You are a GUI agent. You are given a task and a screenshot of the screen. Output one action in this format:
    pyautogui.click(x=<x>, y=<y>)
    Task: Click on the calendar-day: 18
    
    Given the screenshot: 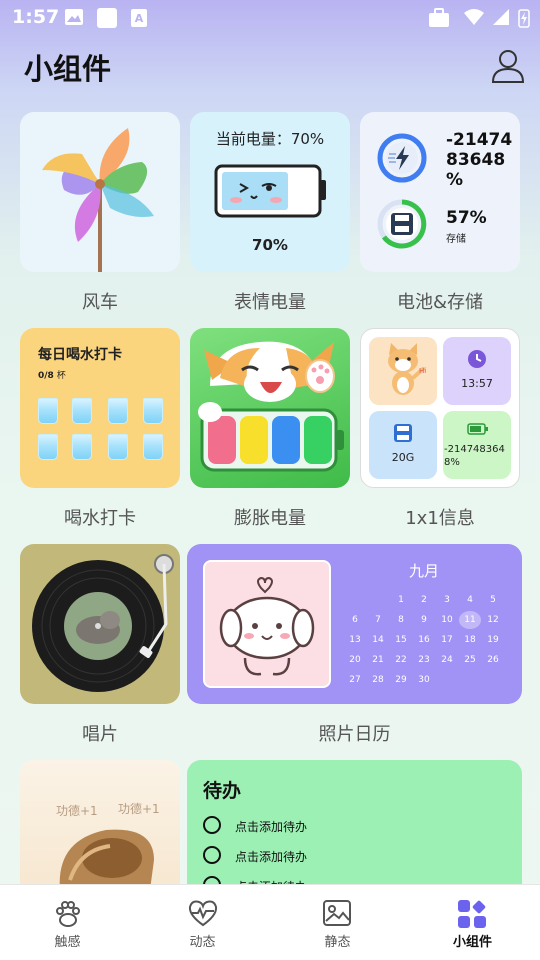 What is the action you would take?
    pyautogui.click(x=470, y=640)
    